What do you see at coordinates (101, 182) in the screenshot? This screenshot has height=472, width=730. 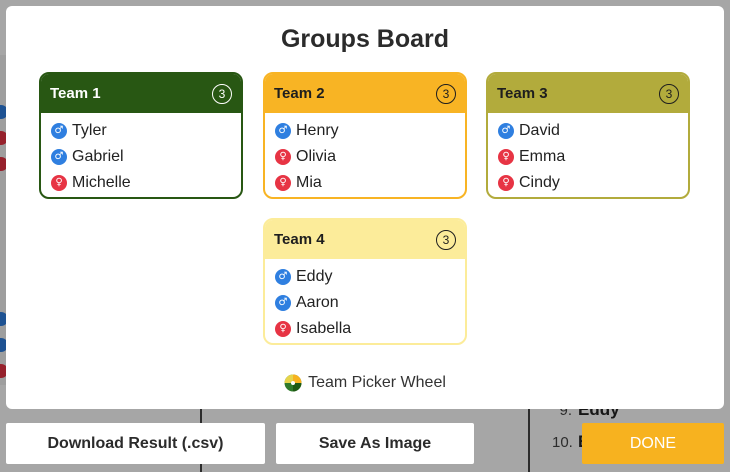 I see `member-name: Michelle` at bounding box center [101, 182].